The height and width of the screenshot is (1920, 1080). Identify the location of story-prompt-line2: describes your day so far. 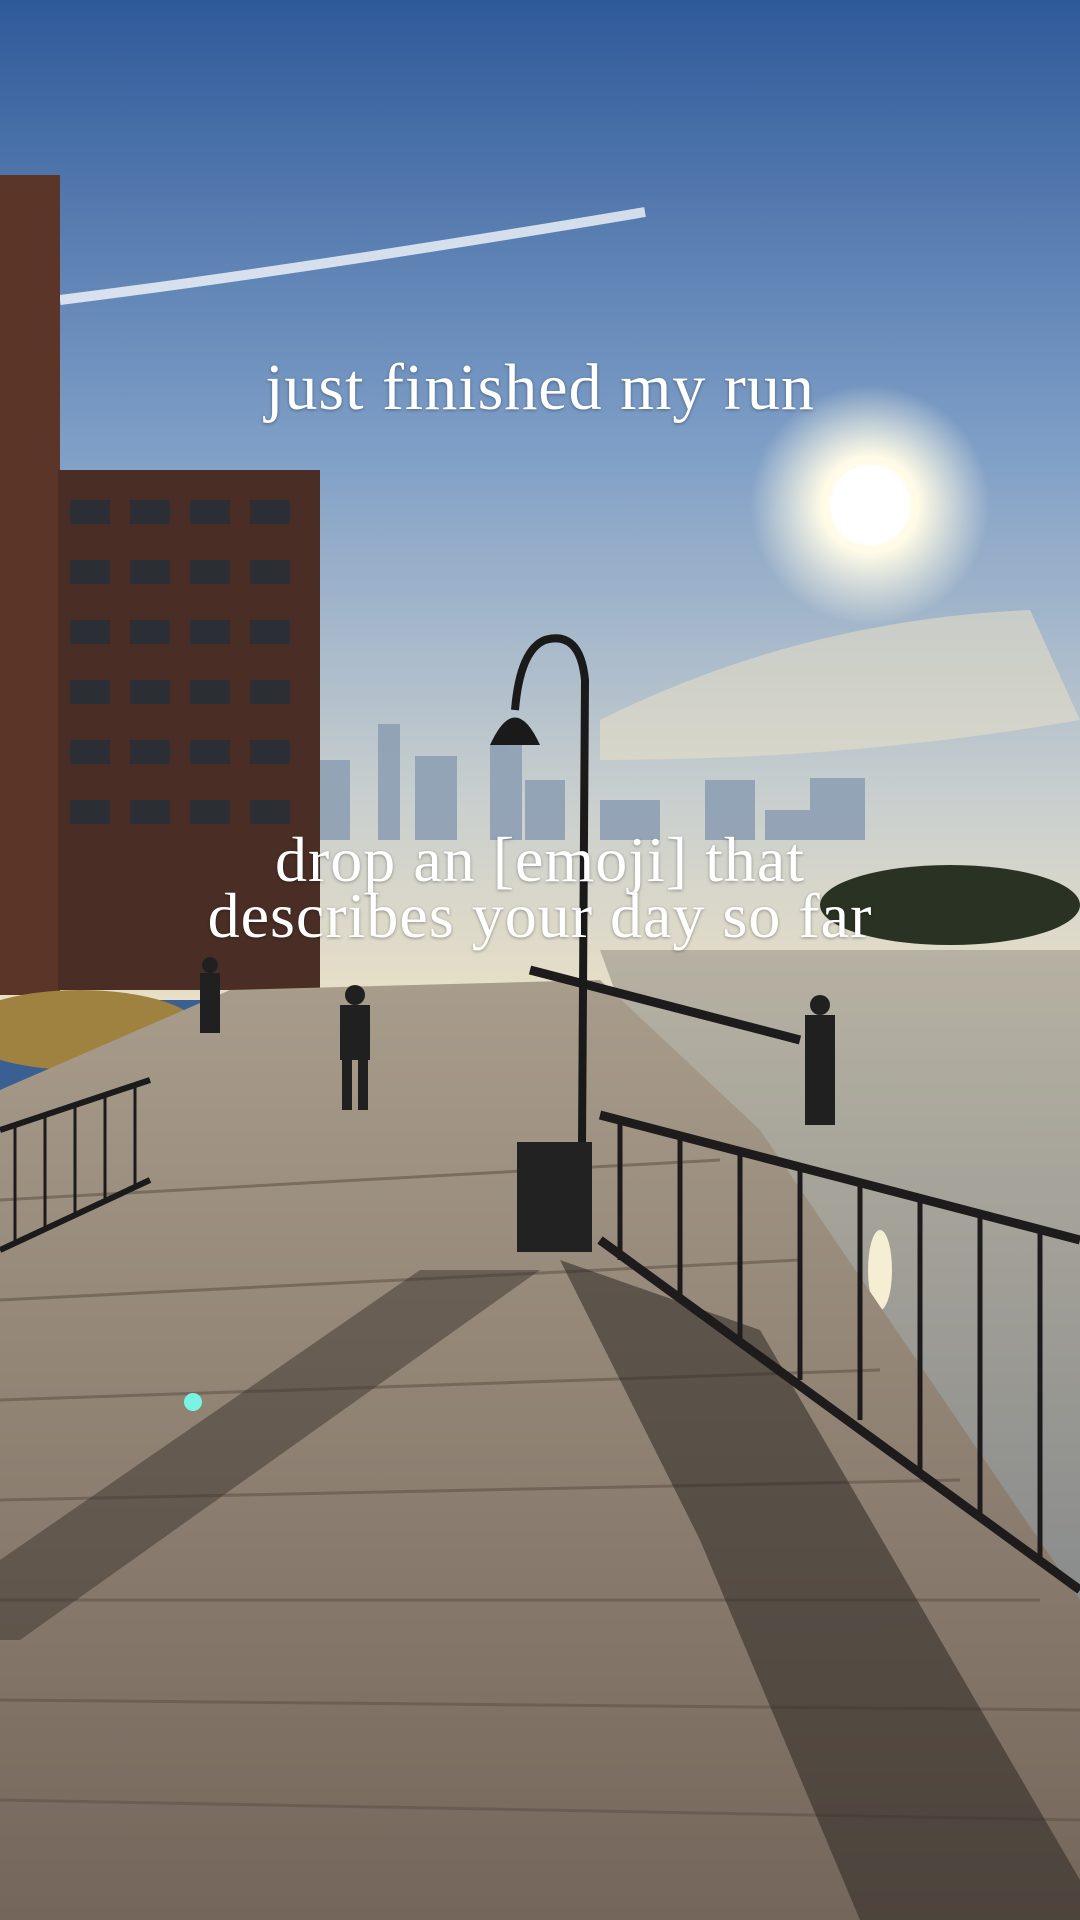
(540, 915).